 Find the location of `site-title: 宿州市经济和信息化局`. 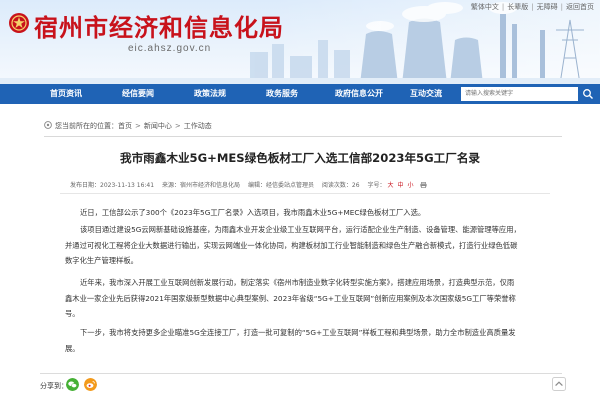

site-title: 宿州市经济和信息化局 is located at coordinates (159, 25).